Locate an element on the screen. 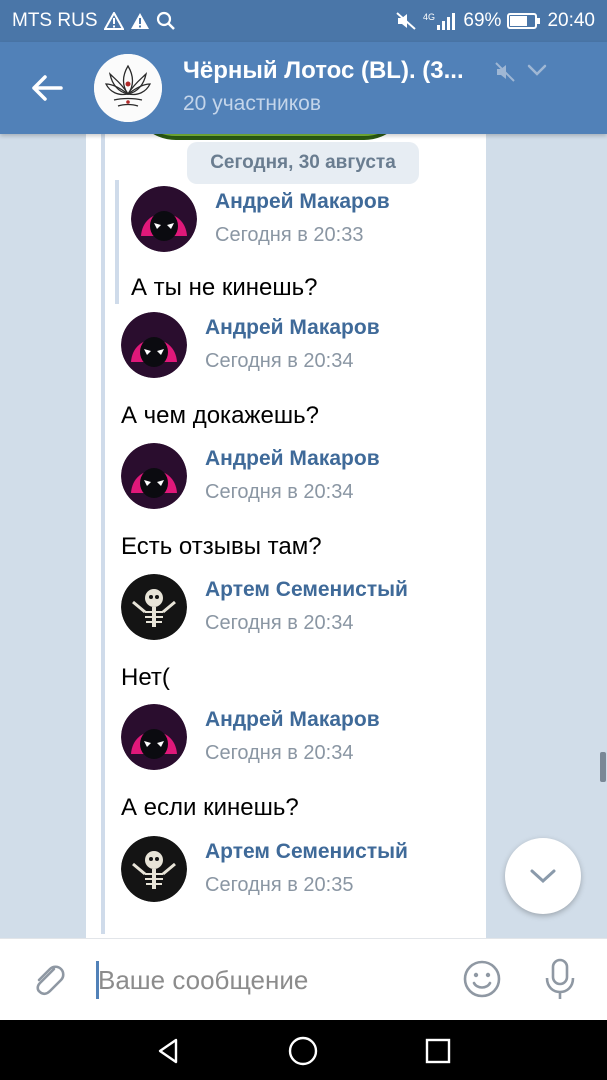 The height and width of the screenshot is (1080, 607). message-input is located at coordinates (268, 980).